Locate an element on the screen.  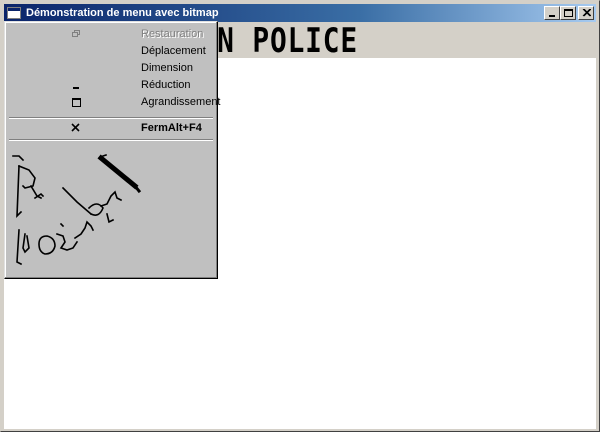
system-menu-icon is located at coordinates (14, 13).